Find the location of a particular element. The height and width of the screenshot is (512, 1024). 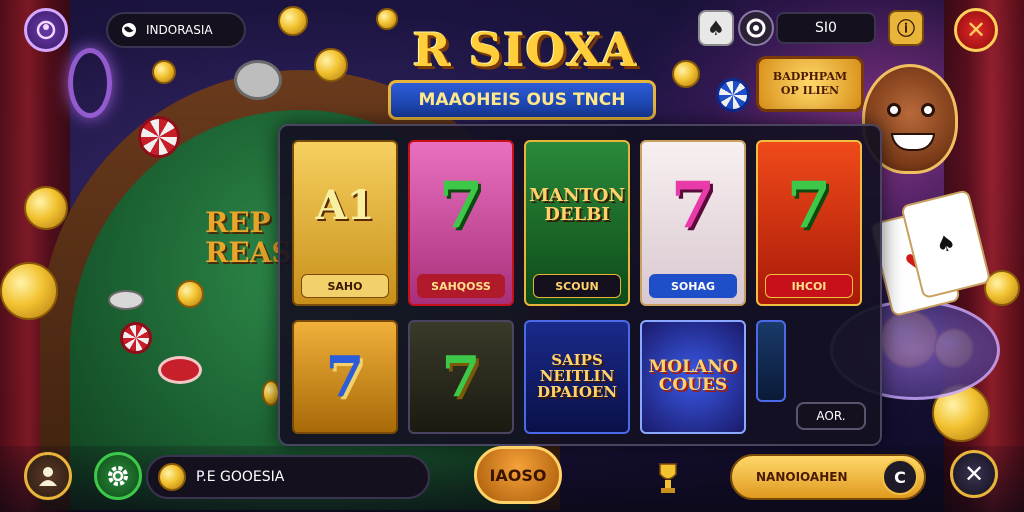

game-tile-art: MANTON DELBI is located at coordinates (577, 205).